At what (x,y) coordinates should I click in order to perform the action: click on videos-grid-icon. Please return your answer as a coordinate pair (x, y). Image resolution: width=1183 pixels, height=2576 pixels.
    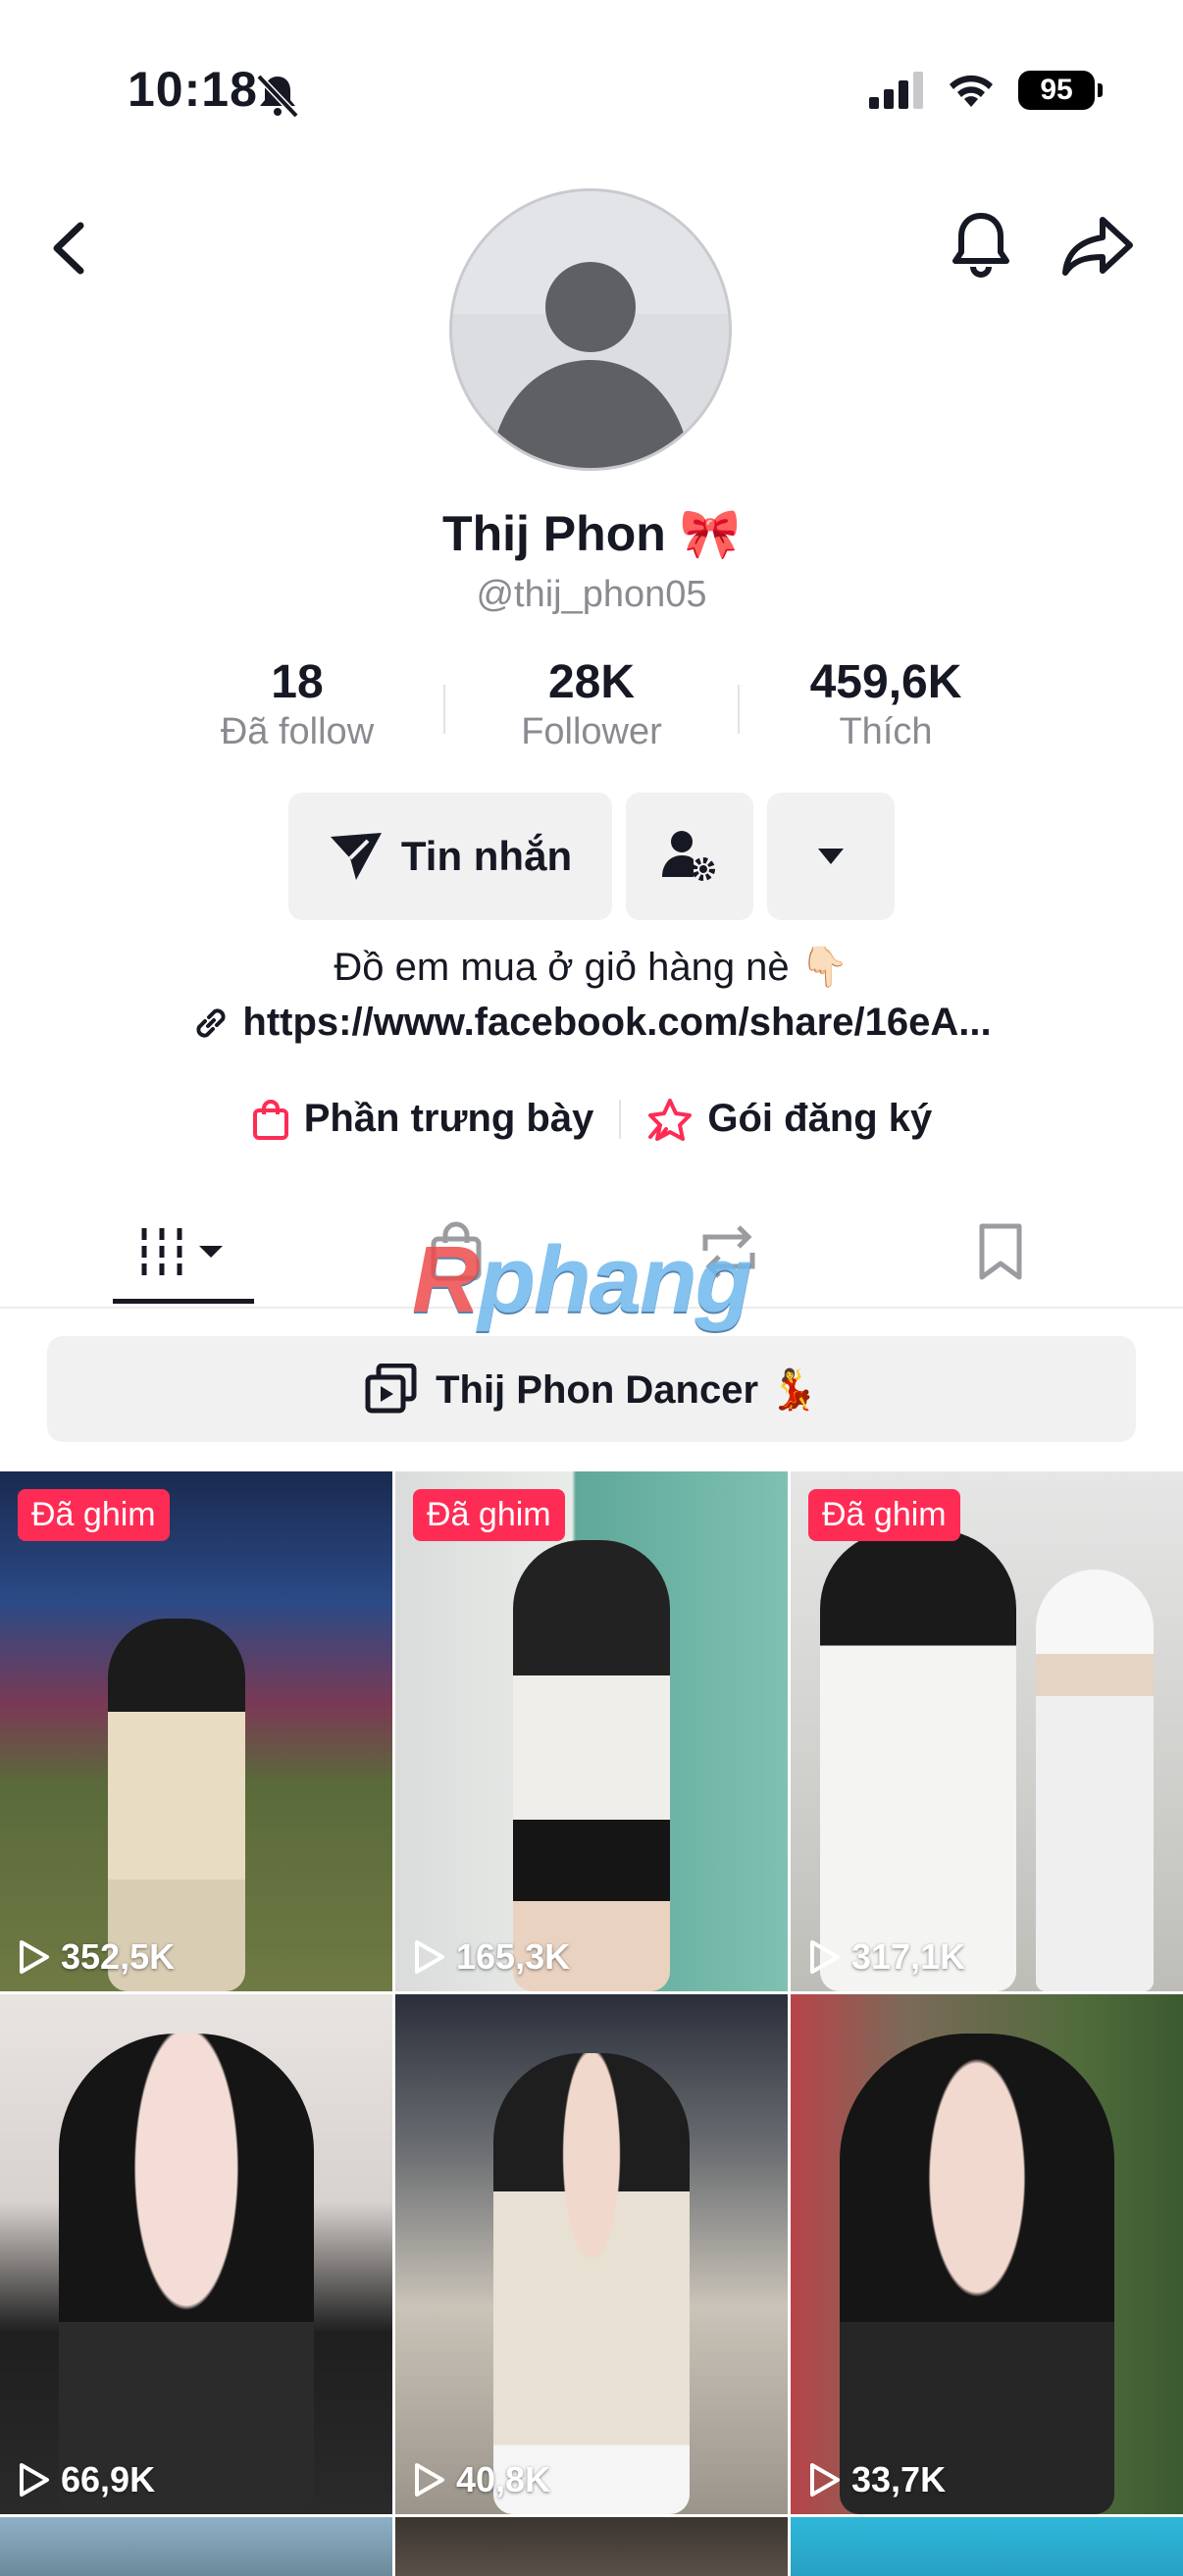
    Looking at the image, I should click on (182, 1251).